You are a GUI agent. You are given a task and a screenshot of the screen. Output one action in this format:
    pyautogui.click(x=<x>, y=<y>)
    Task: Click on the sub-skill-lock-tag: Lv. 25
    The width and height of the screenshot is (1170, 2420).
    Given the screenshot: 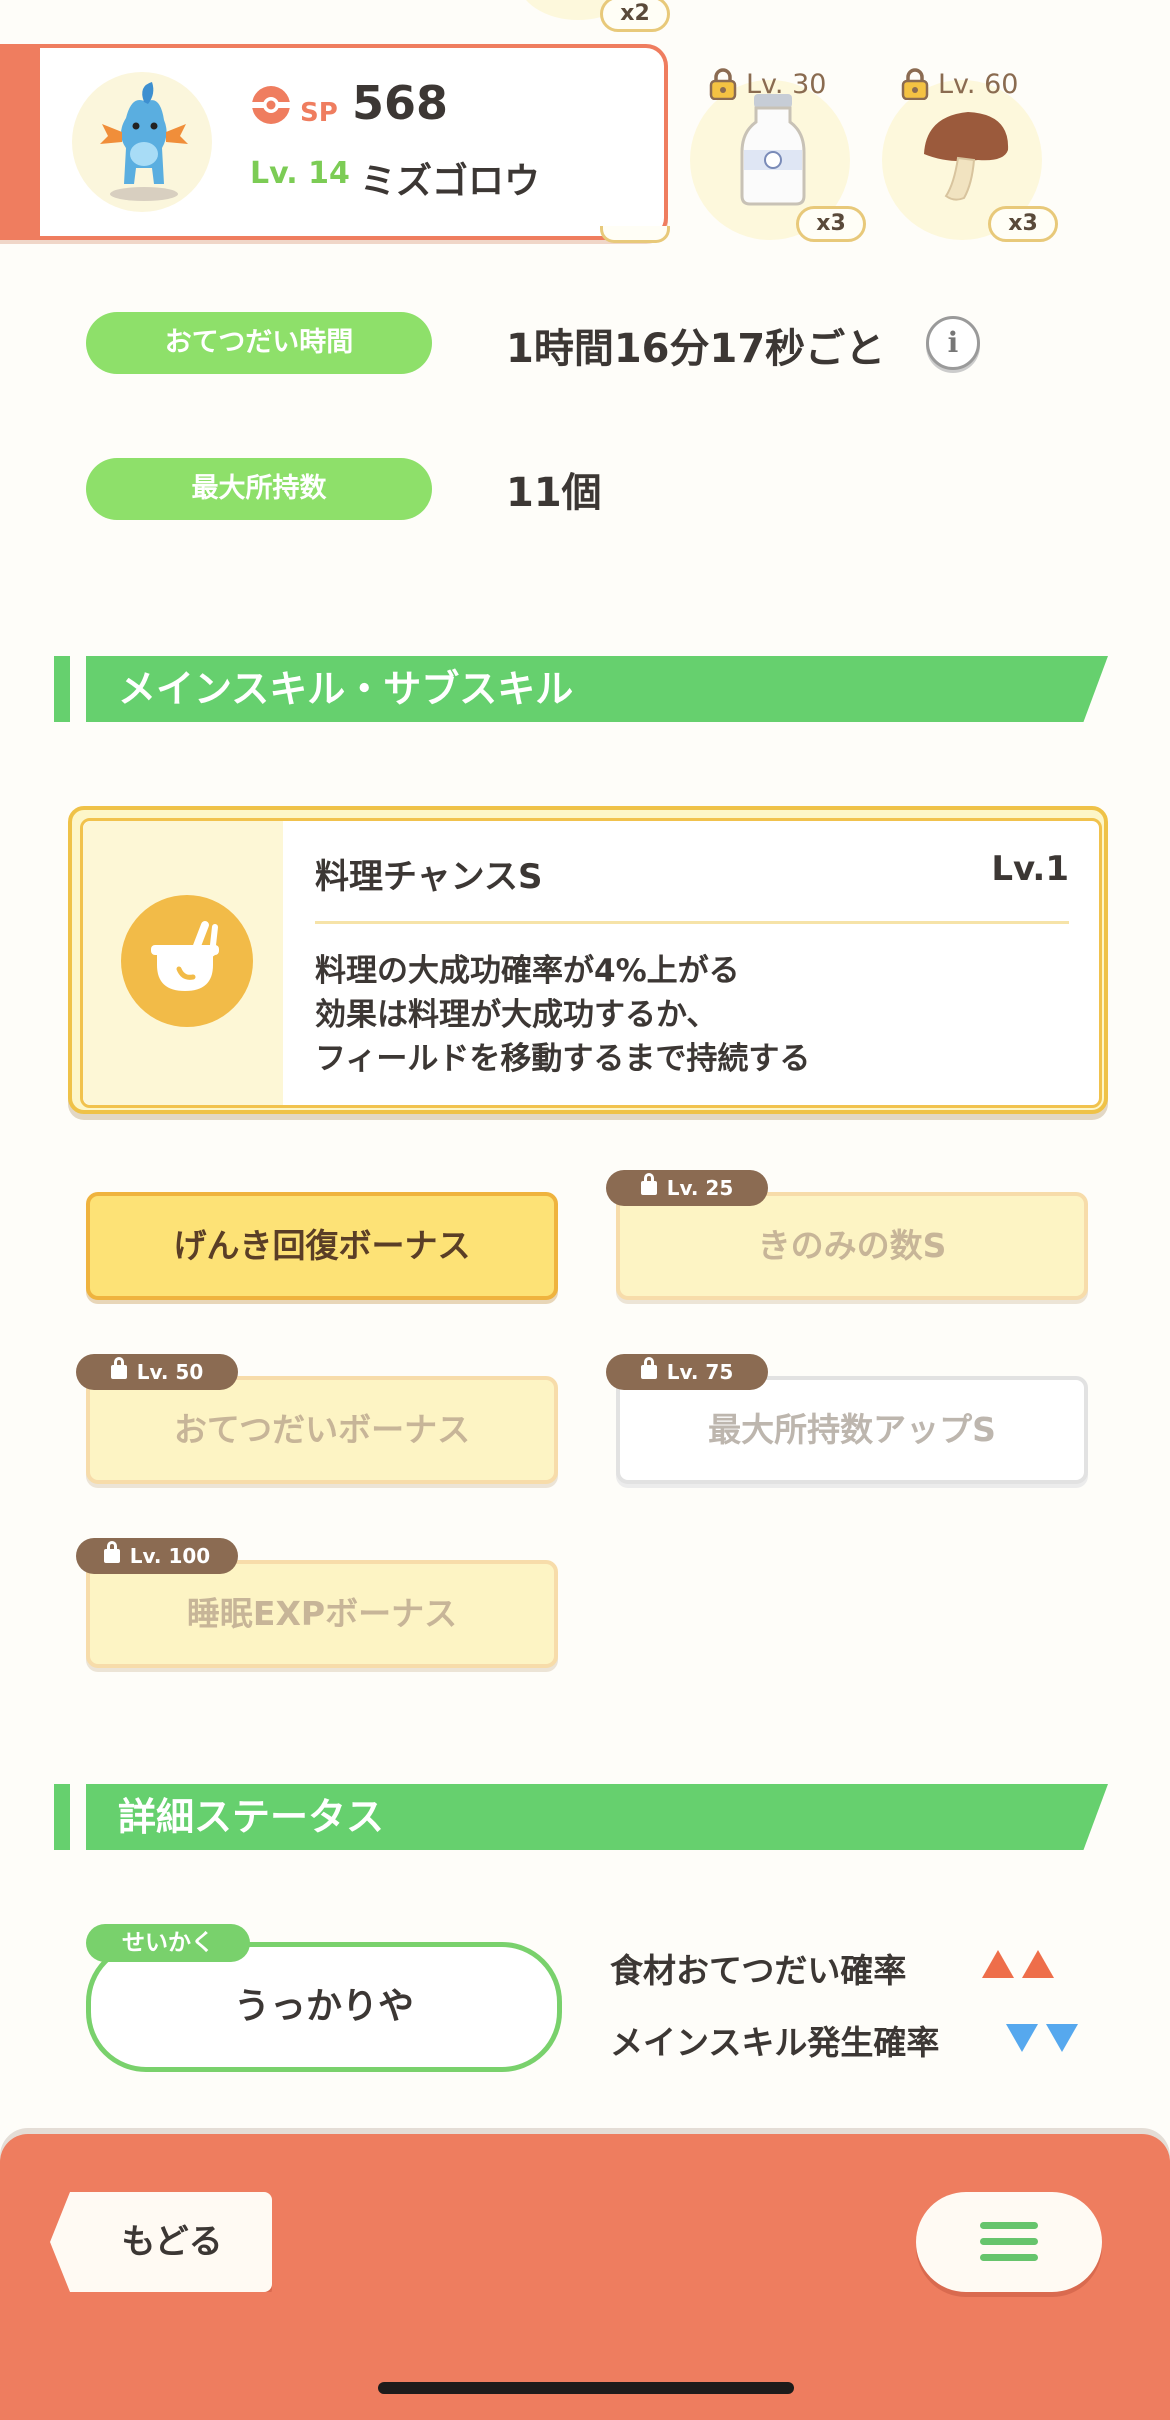 What is the action you would take?
    pyautogui.click(x=687, y=1188)
    